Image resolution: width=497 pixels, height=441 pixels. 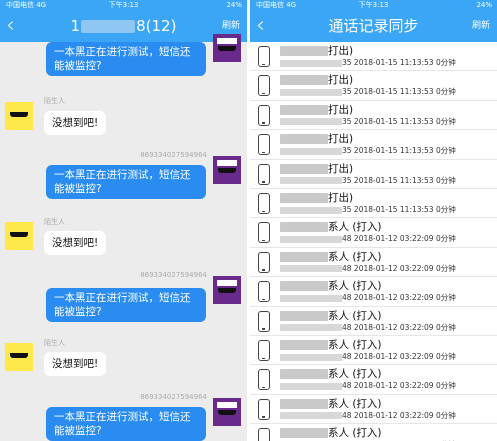 I want to click on refresh-button: 刷新, so click(x=481, y=26).